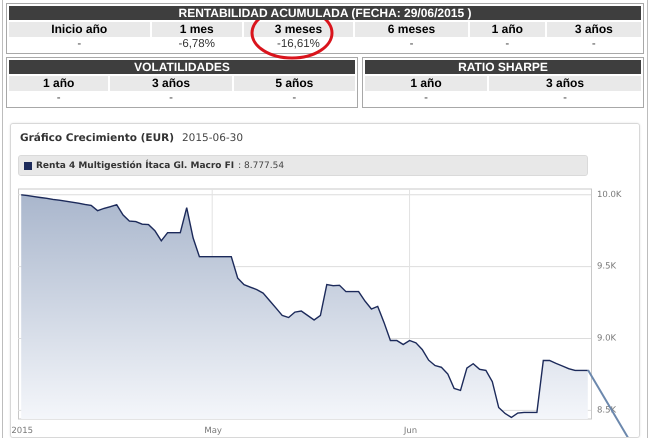 This screenshot has width=650, height=438. What do you see at coordinates (135, 165) in the screenshot?
I see `legend-label: Renta 4 Multigestión Ítaca Gl. Macro FI` at bounding box center [135, 165].